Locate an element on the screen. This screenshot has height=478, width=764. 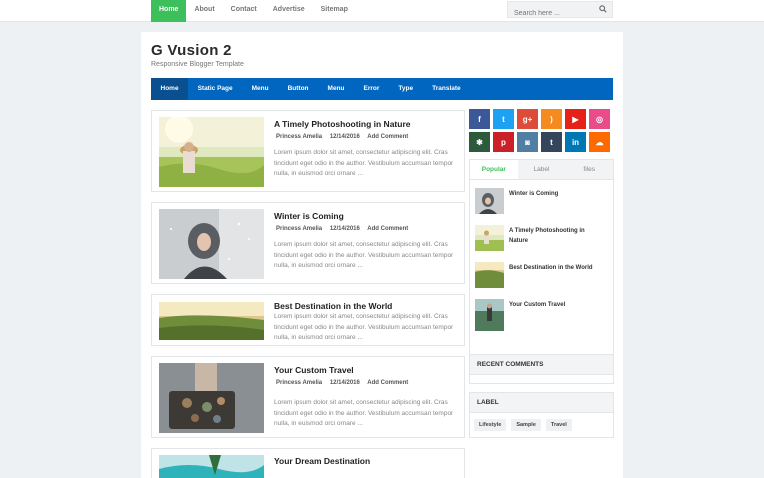
post-title: Winter is Coming is located at coordinates (309, 216).